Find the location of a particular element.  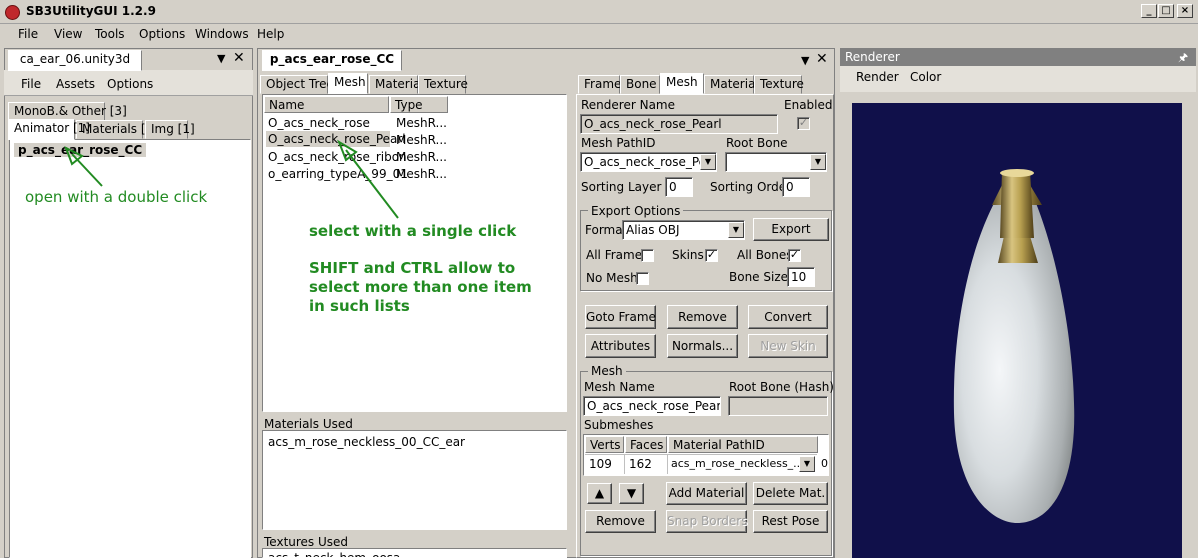

texture-list-item: acs_t_neck_hem_oosa is located at coordinates (417, 554).